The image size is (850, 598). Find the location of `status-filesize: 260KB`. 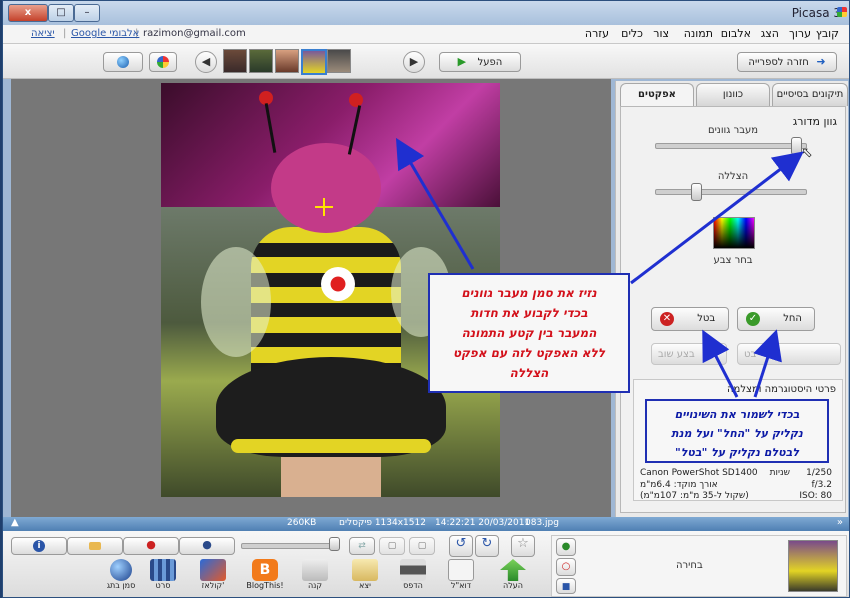

status-filesize: 260KB is located at coordinates (302, 523).